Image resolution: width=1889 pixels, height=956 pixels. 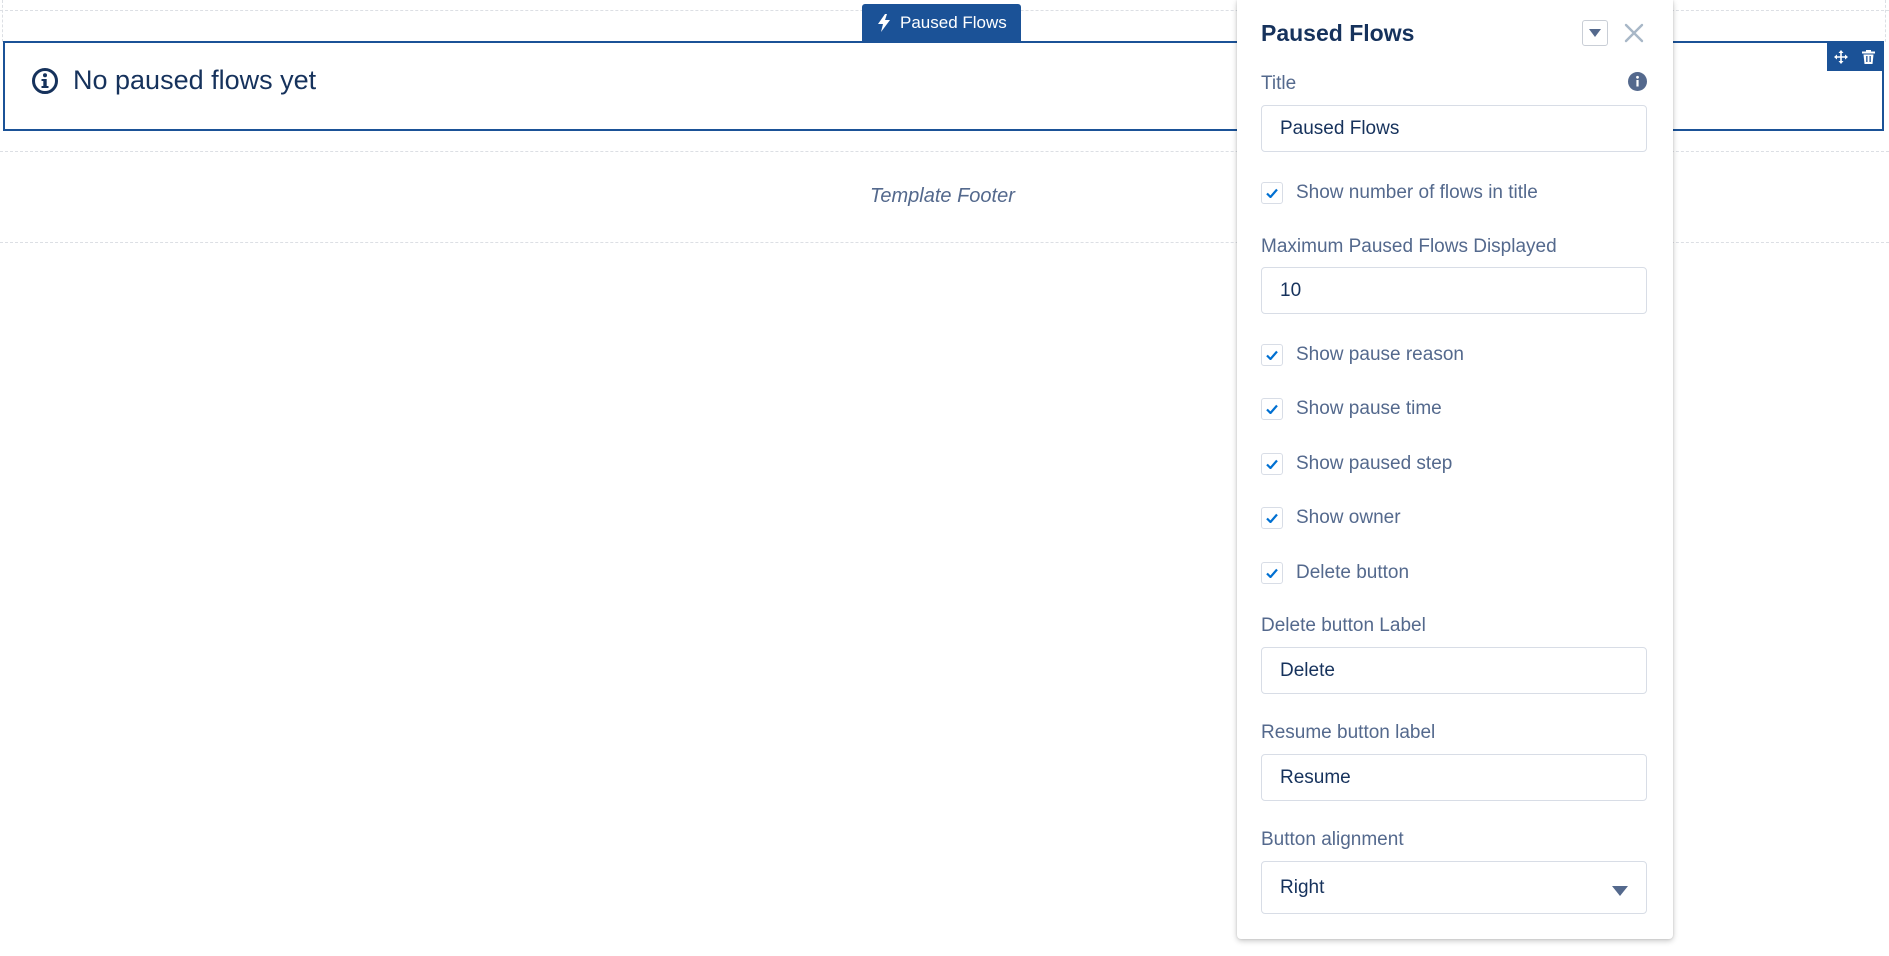 I want to click on title-help, so click(x=1637, y=84).